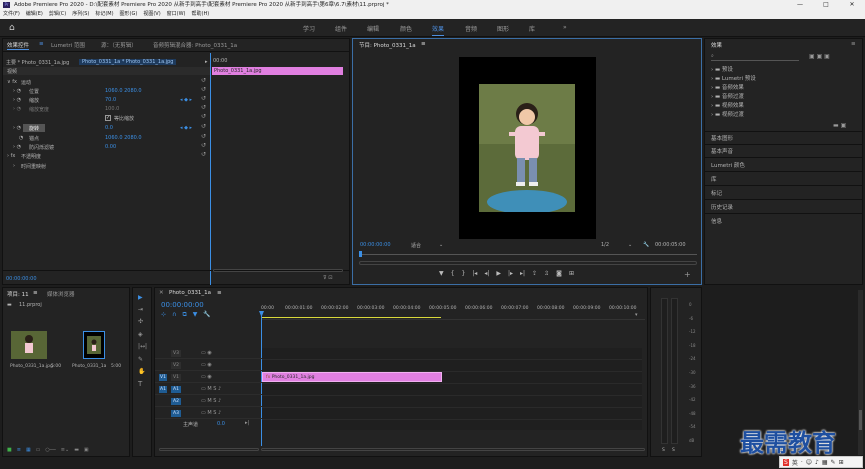  Describe the element at coordinates (219, 293) in the screenshot. I see `timeline-menu-icon: ≡` at that location.